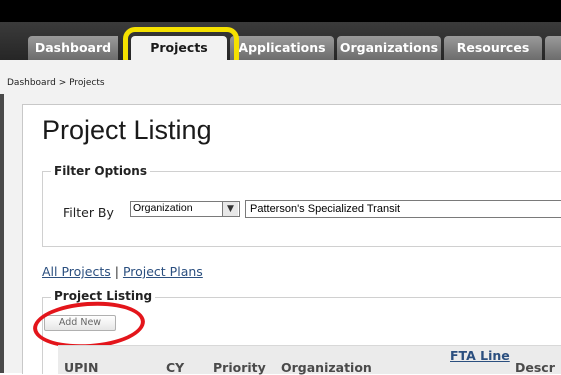  I want to click on tab-projects: Projects, so click(179, 49).